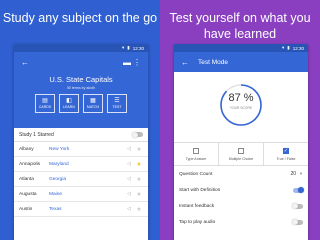  I want to click on list-item: Atlanta Georgia ◁ ★, so click(81, 179).